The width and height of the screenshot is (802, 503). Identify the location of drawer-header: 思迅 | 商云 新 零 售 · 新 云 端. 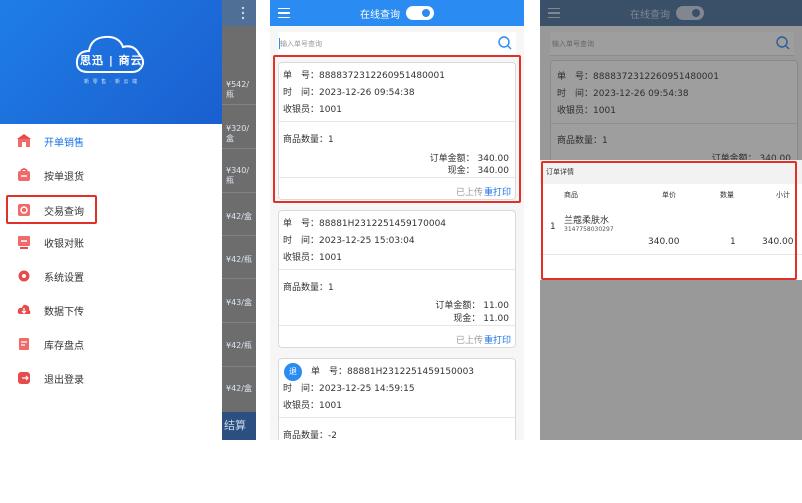
(111, 62).